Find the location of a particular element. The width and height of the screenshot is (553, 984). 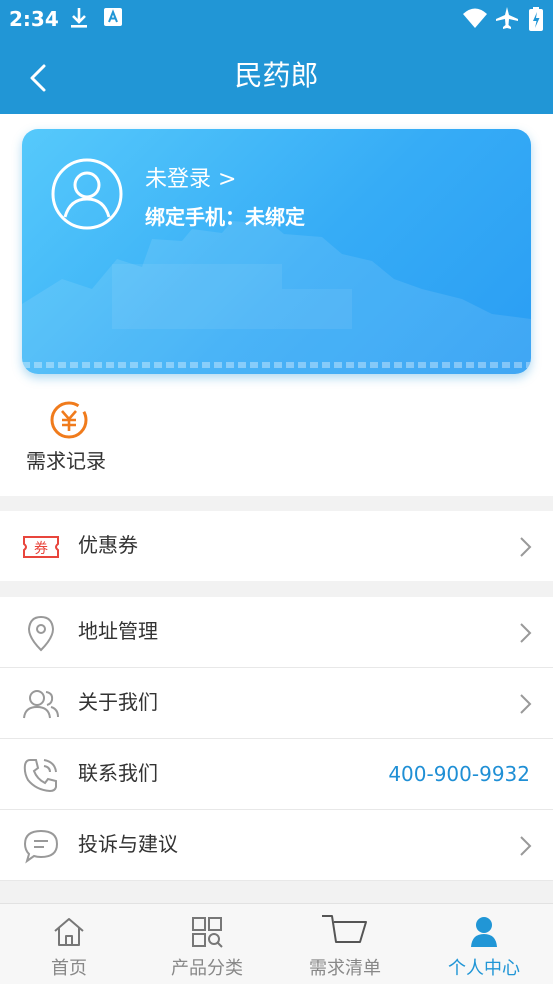

demand-record-button: 需求记录 is located at coordinates (70, 436).